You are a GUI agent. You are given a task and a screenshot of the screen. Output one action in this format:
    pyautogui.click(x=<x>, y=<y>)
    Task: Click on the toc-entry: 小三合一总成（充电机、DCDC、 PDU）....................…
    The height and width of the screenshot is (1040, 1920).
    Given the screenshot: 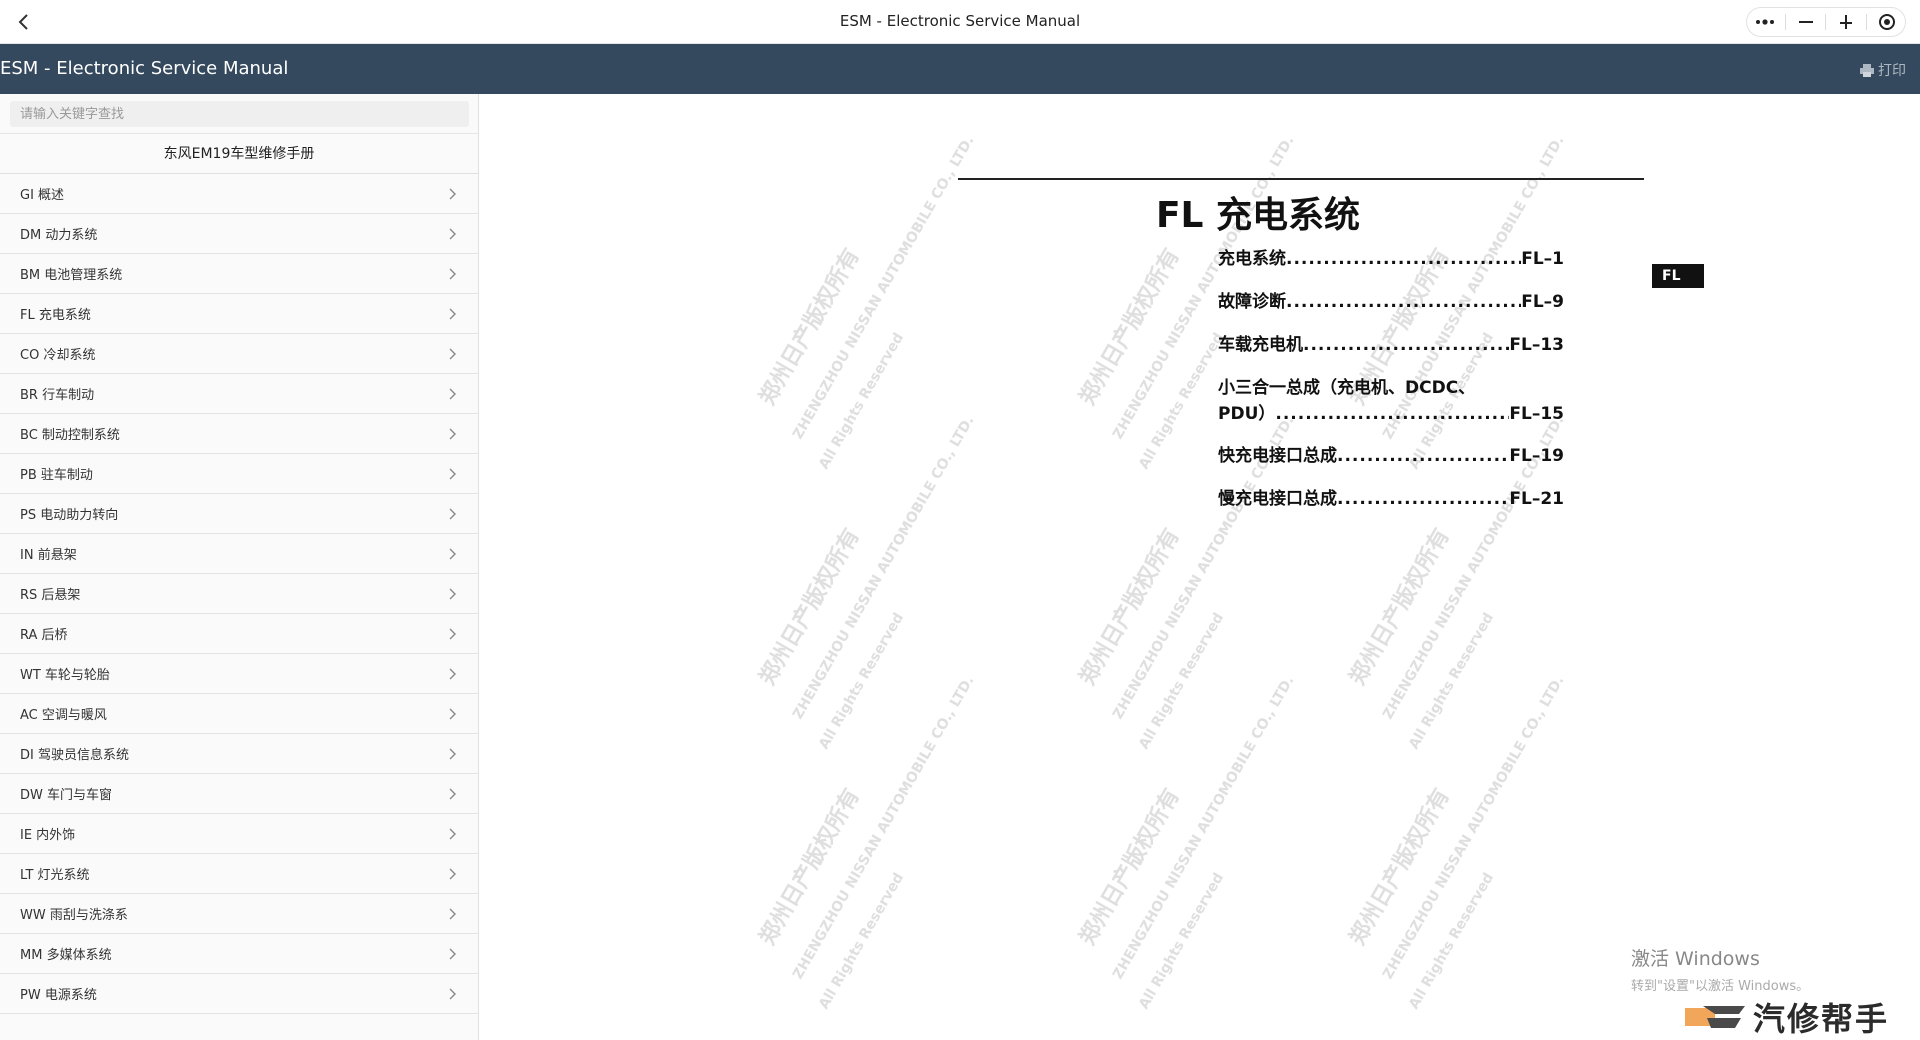 What is the action you would take?
    pyautogui.click(x=1391, y=407)
    